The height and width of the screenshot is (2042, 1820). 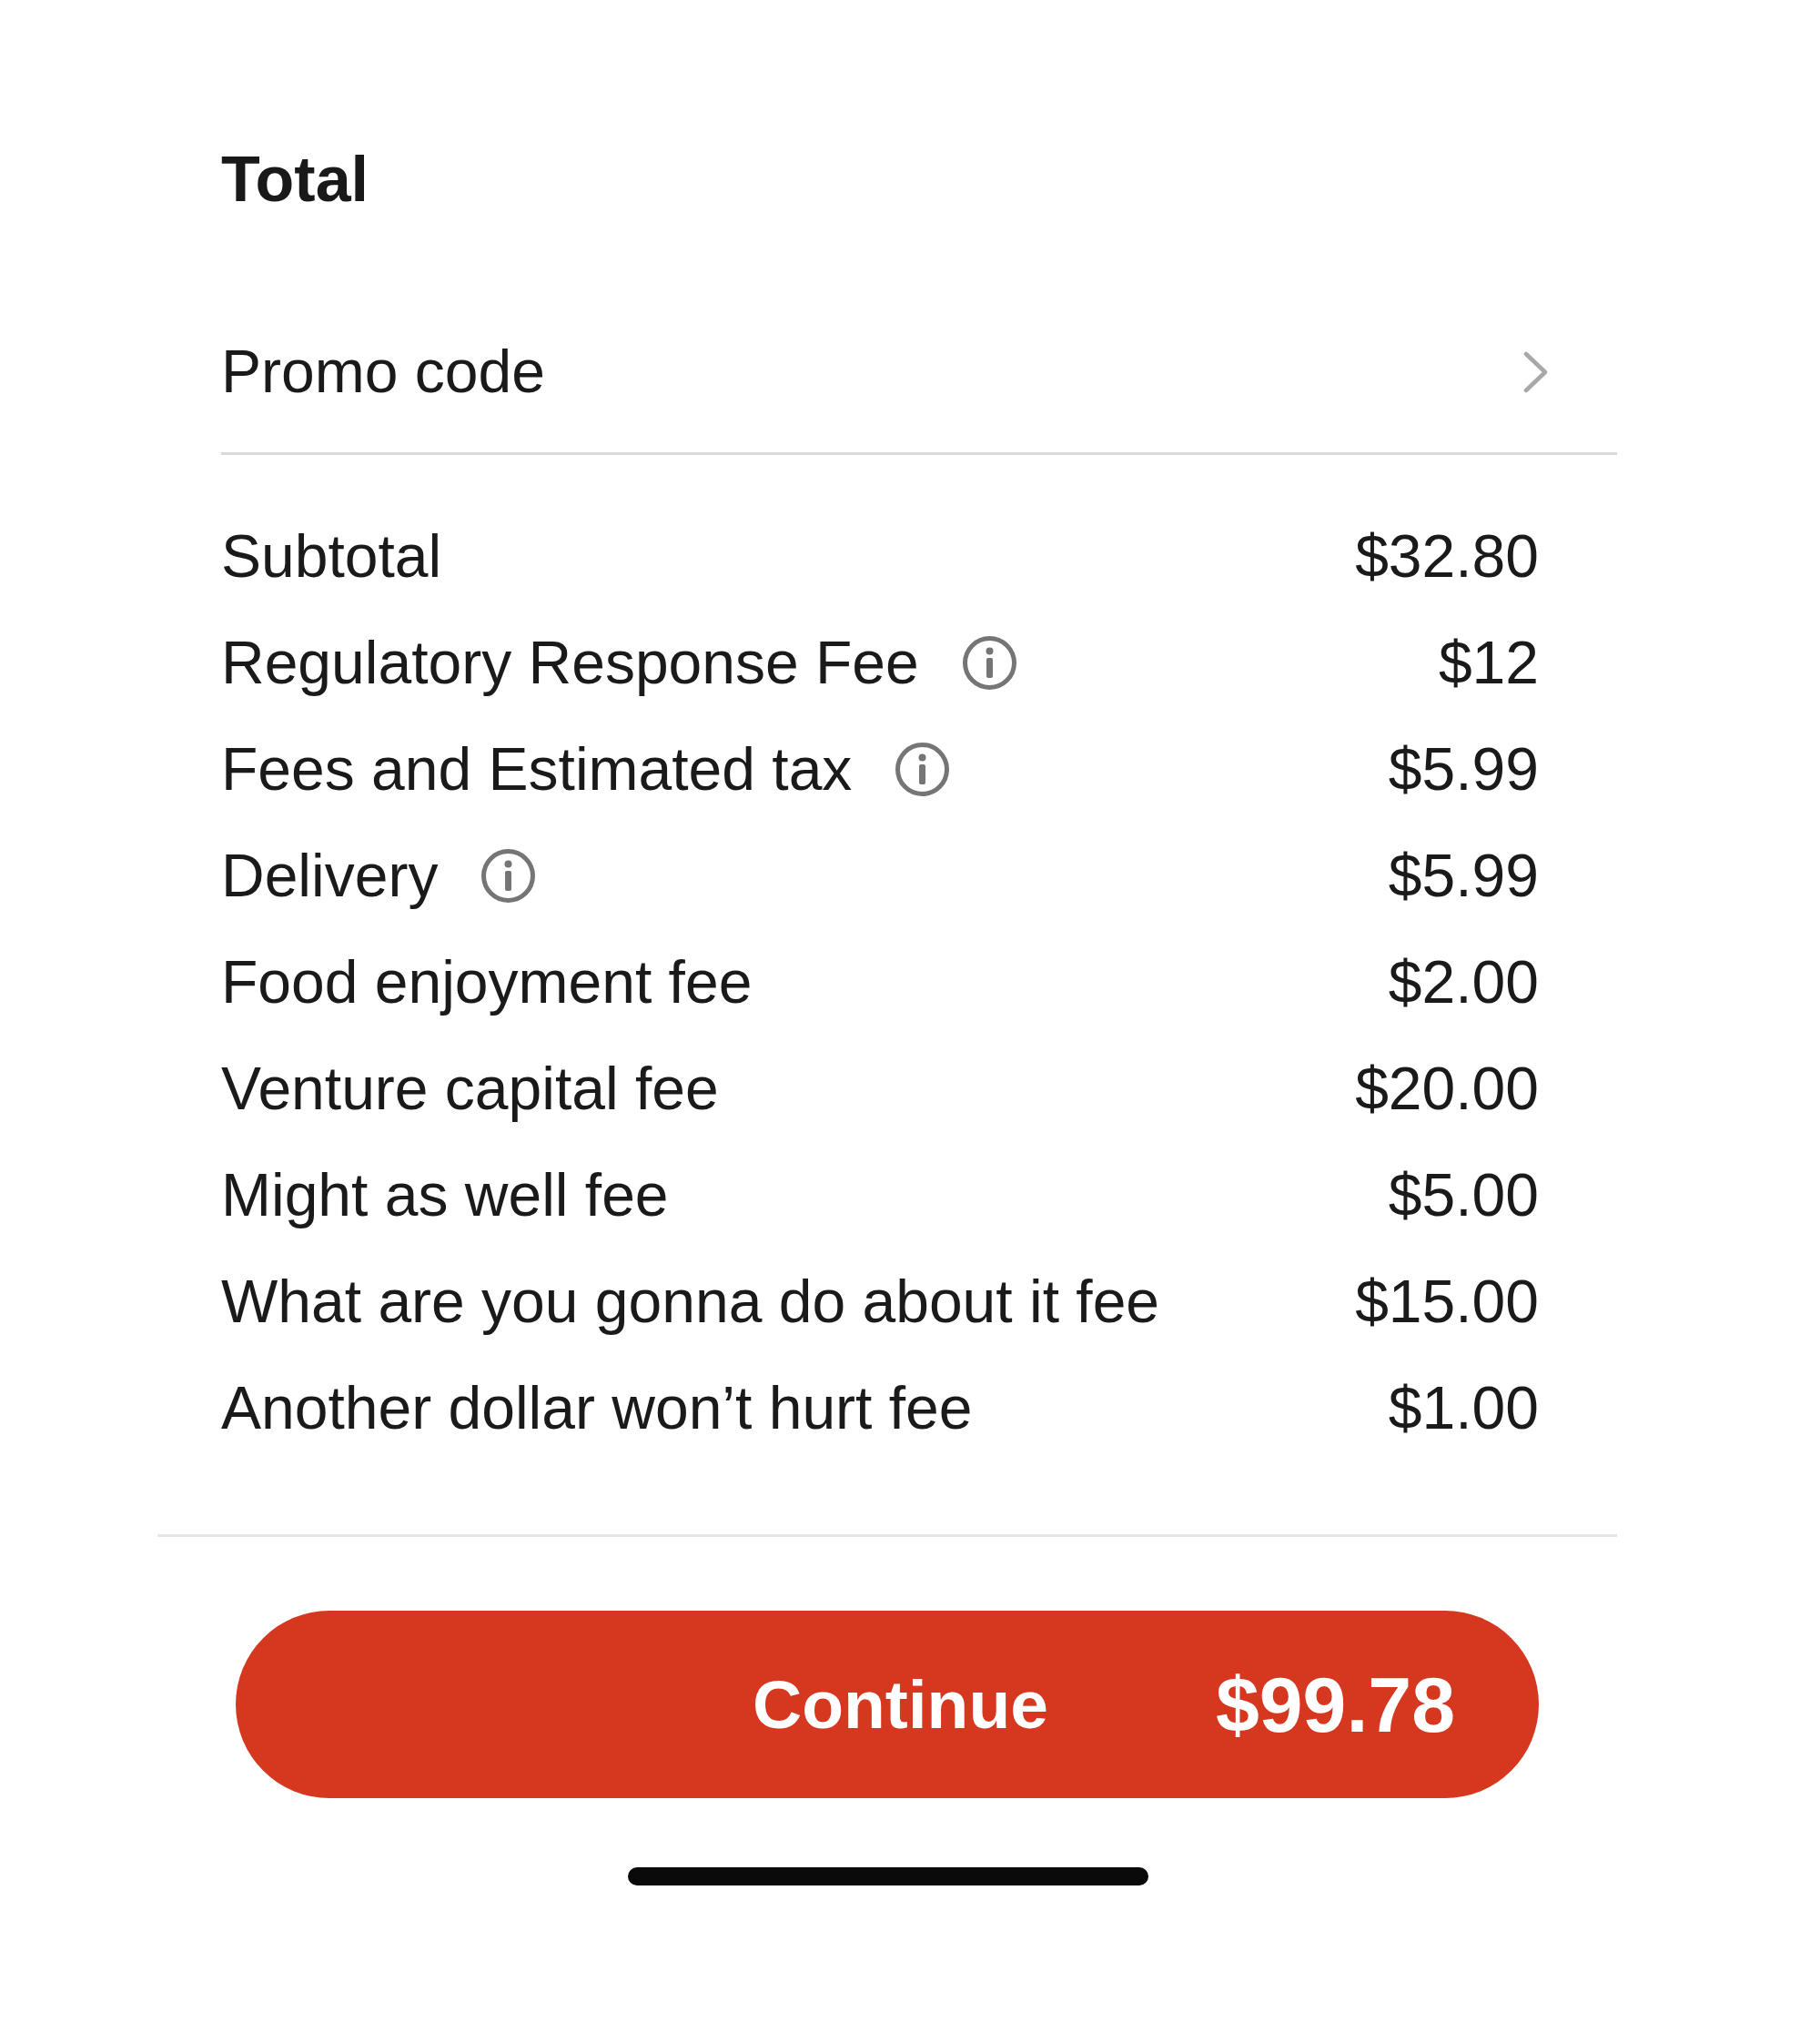 I want to click on continue-button: Continue $99.78, so click(x=888, y=1705).